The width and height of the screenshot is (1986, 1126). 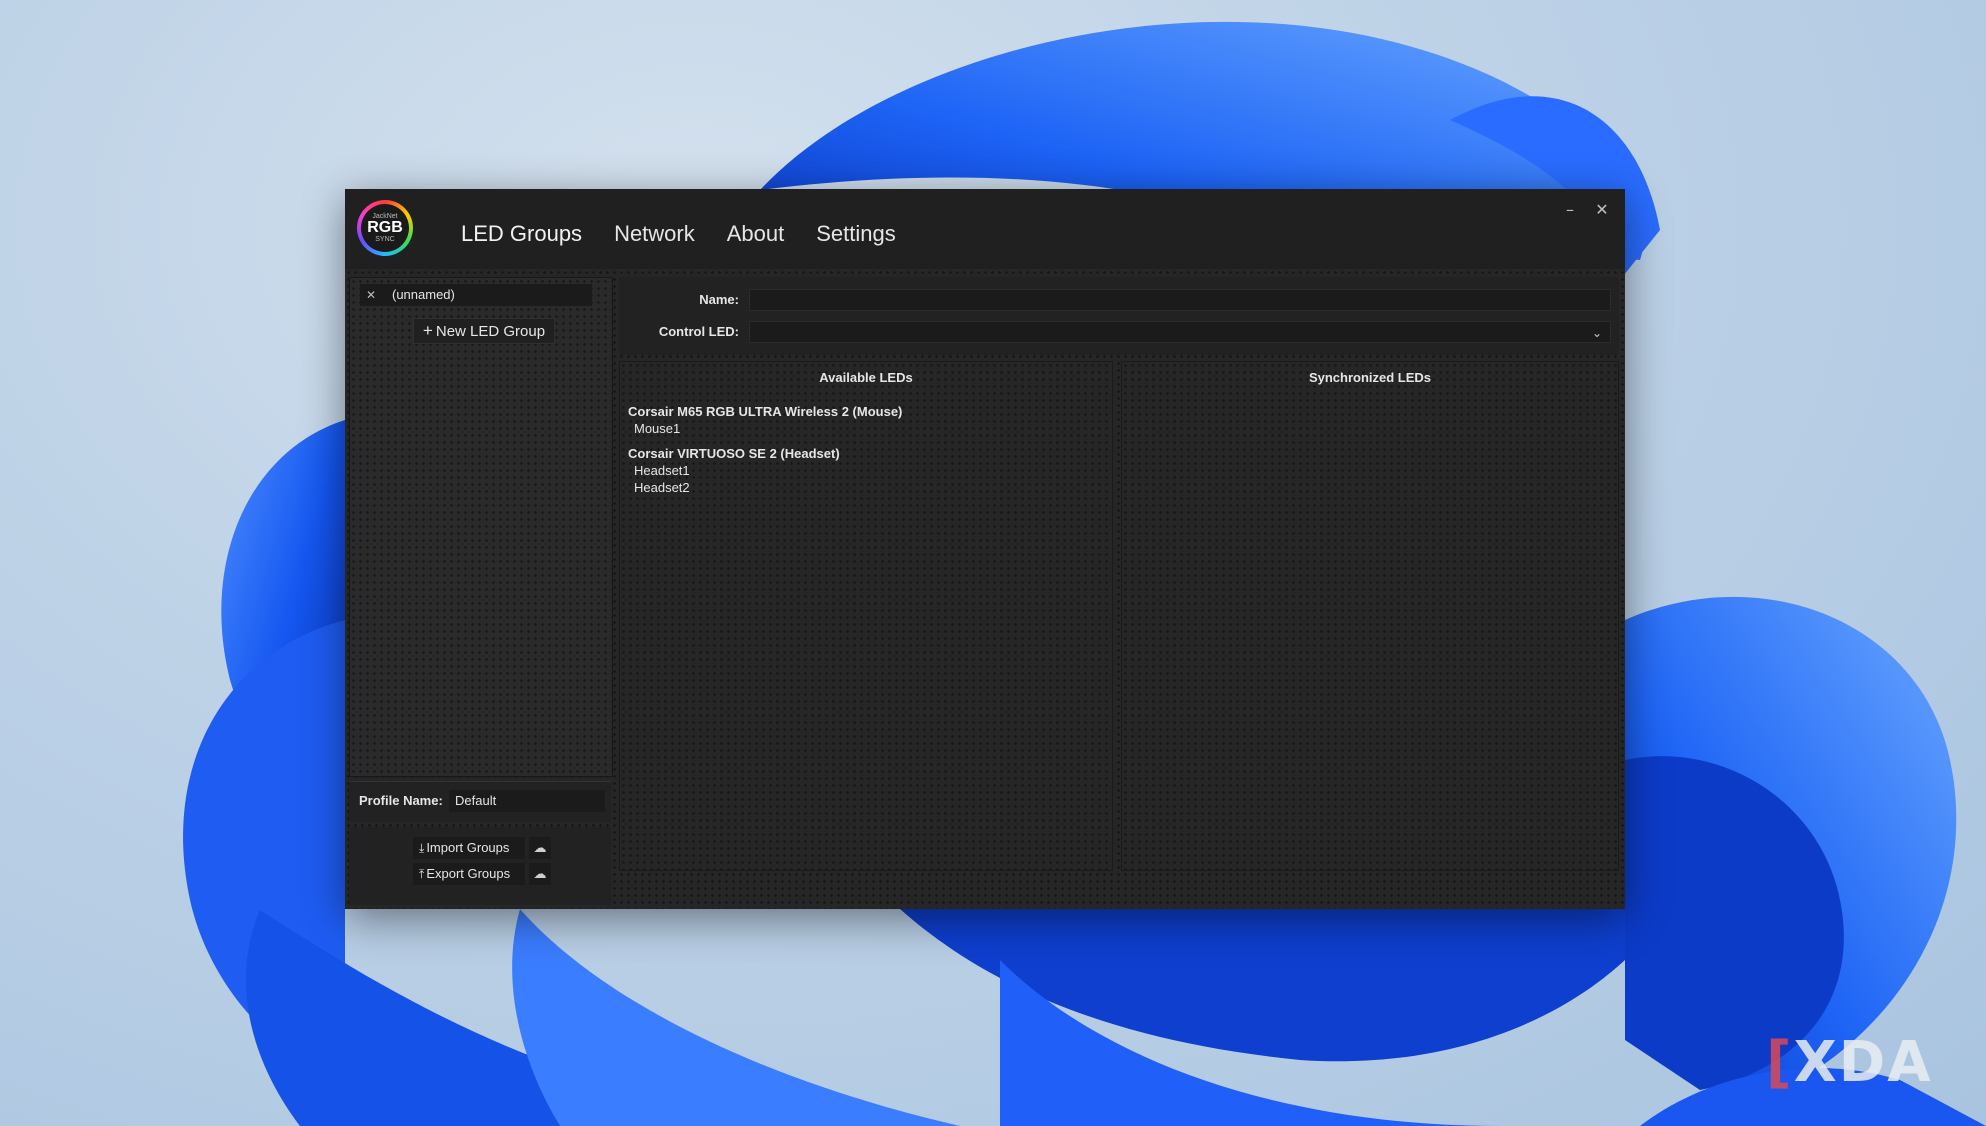 What do you see at coordinates (662, 470) in the screenshot?
I see `led-item: Headset1` at bounding box center [662, 470].